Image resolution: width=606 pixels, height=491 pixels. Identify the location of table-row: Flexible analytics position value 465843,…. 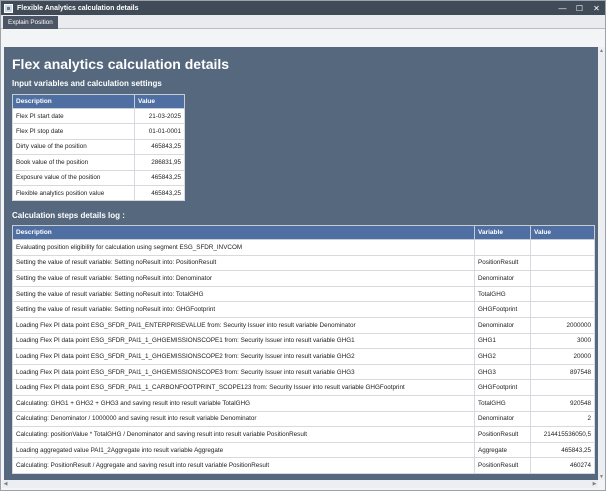
(98, 193).